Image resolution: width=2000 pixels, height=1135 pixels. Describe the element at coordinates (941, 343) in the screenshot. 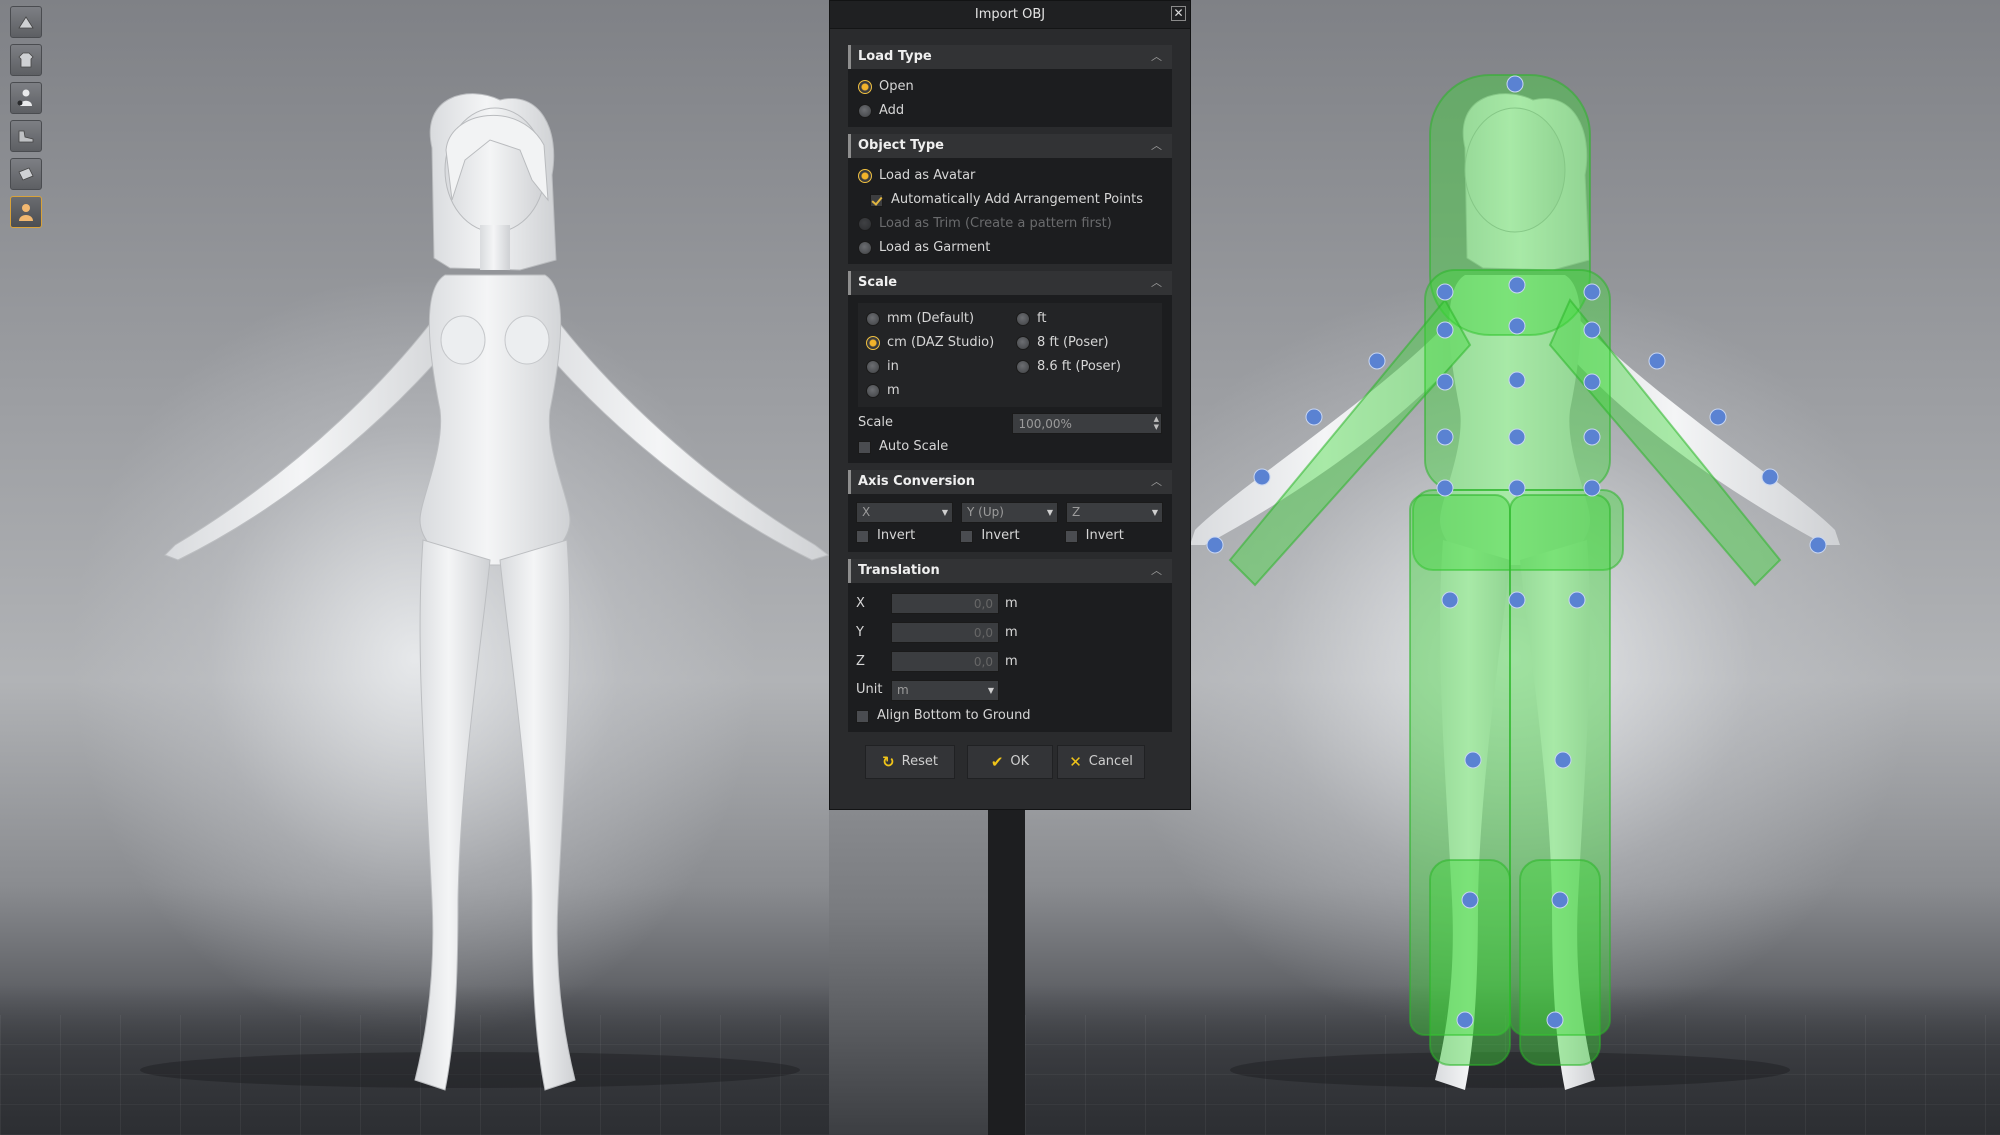

I see `radio-unit-cm: cm (DAZ Studio)` at that location.